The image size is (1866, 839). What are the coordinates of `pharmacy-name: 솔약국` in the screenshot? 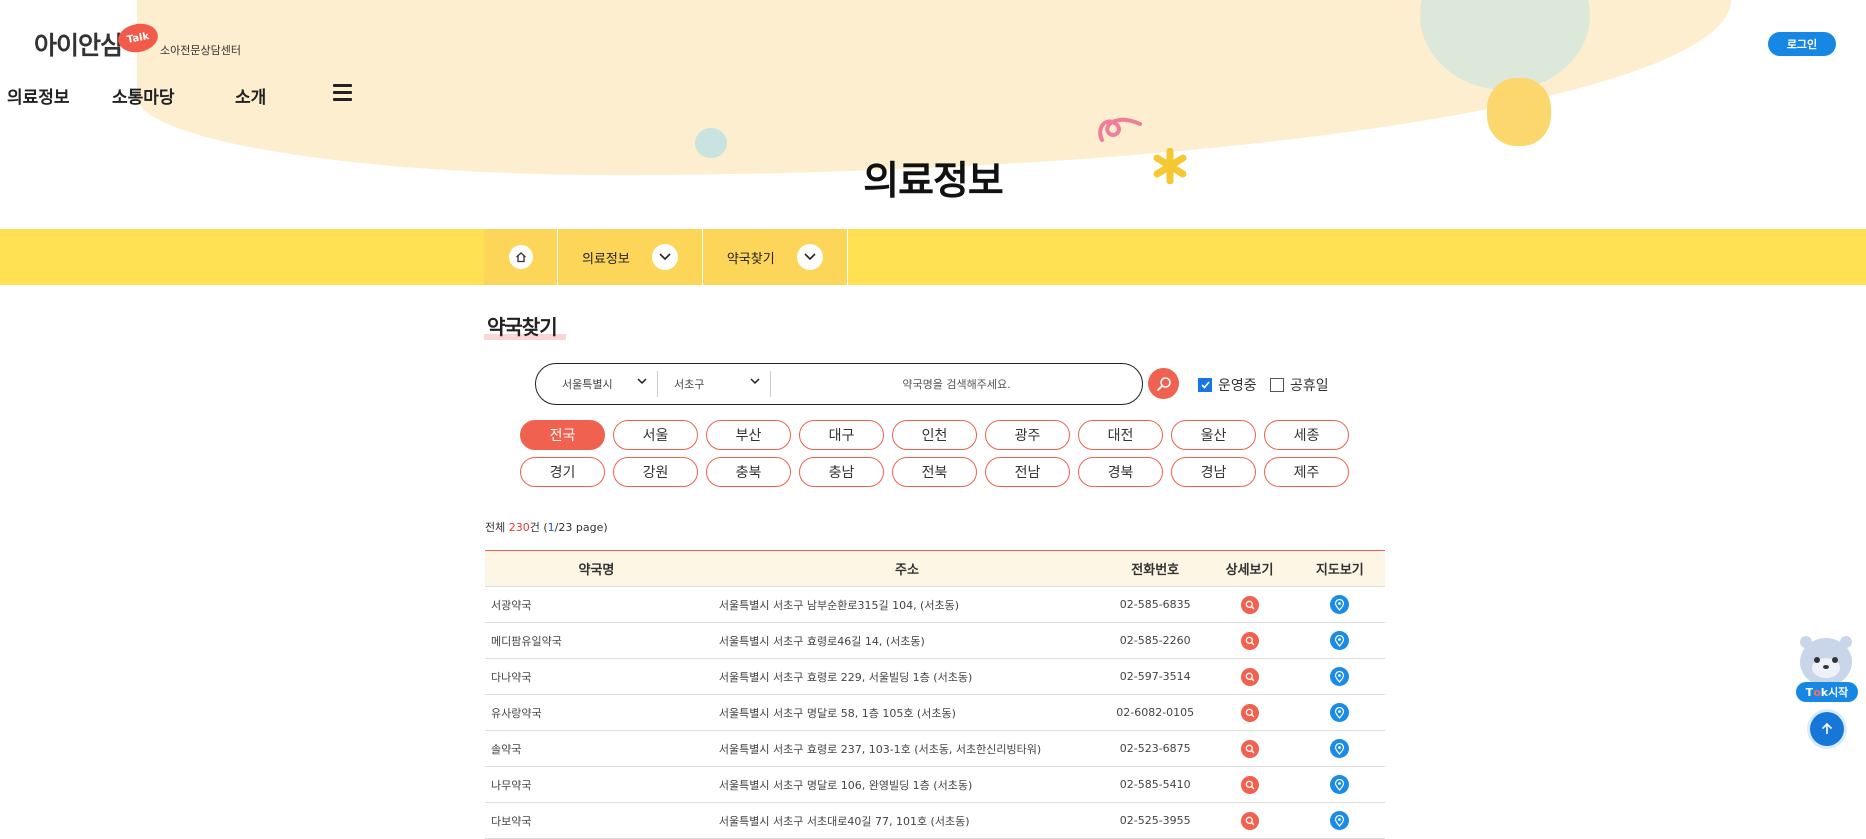 It's located at (597, 748).